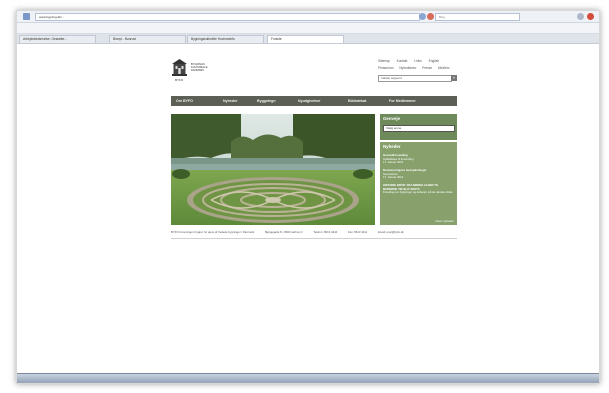 Image resolution: width=609 pixels, height=393 pixels. What do you see at coordinates (477, 17) in the screenshot?
I see `browser-search-input: Bing` at bounding box center [477, 17].